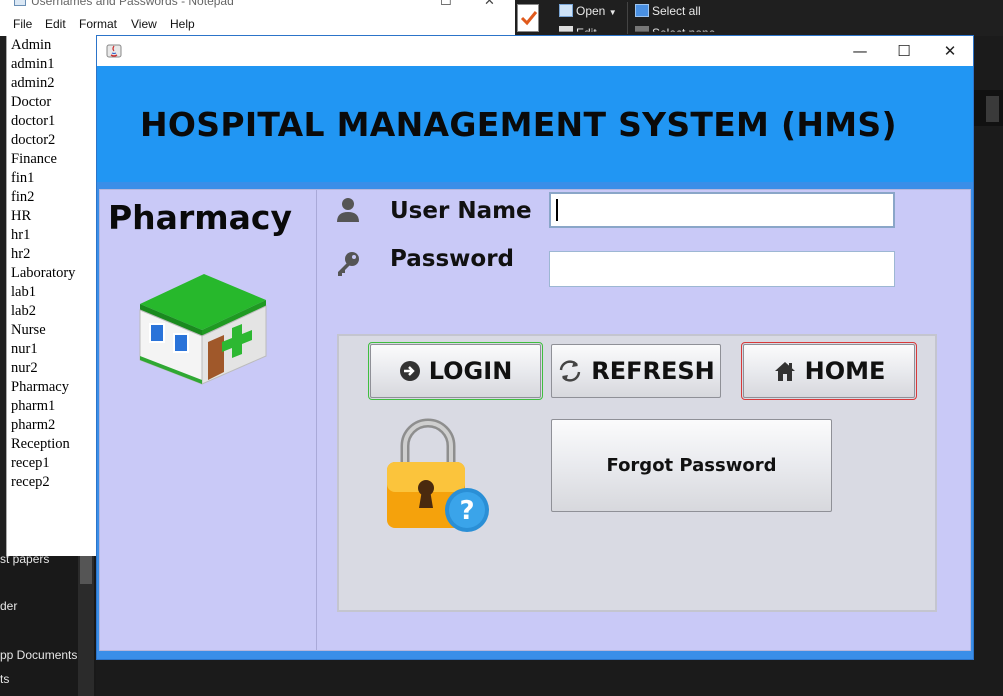 The width and height of the screenshot is (1003, 696). What do you see at coordinates (86, 618) in the screenshot?
I see `nav-scrollbar` at bounding box center [86, 618].